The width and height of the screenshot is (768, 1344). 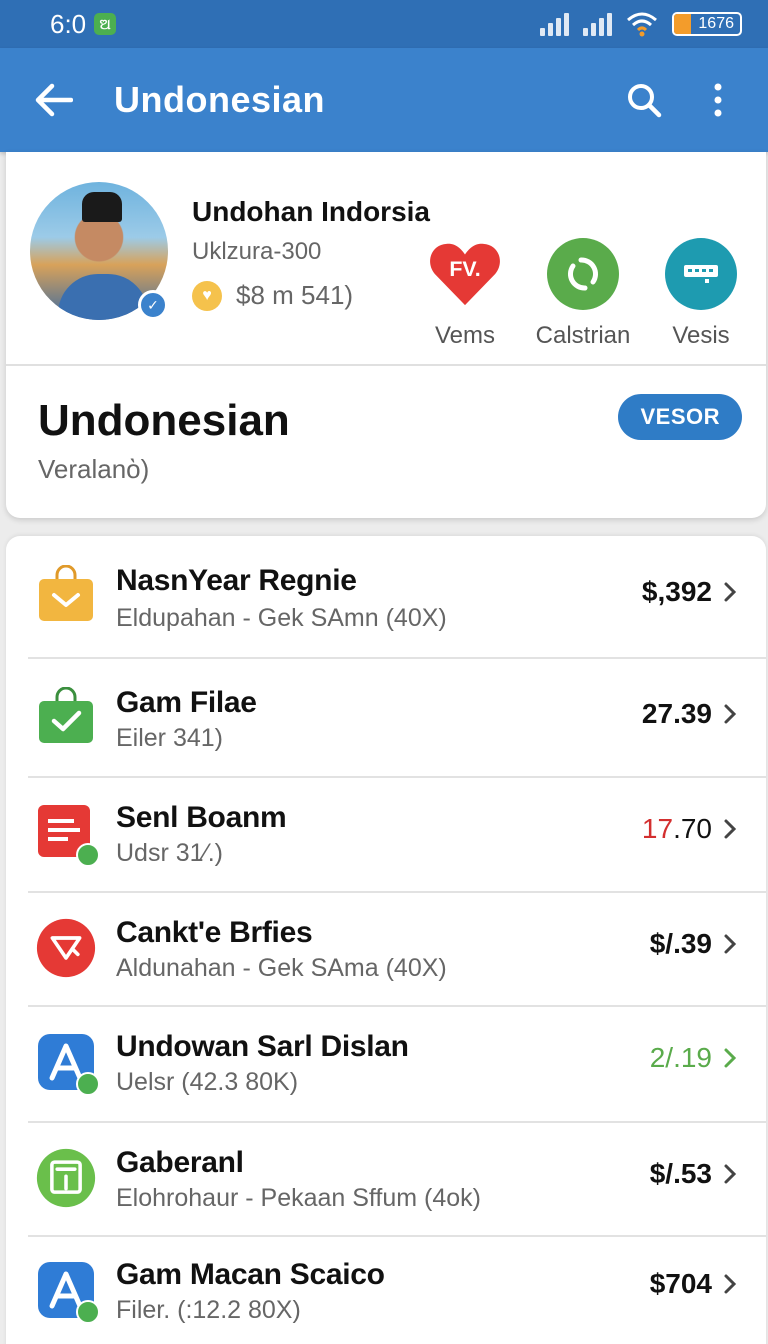 What do you see at coordinates (169, 853) in the screenshot?
I see `item-subtitle: Udsr 31⁄.)` at bounding box center [169, 853].